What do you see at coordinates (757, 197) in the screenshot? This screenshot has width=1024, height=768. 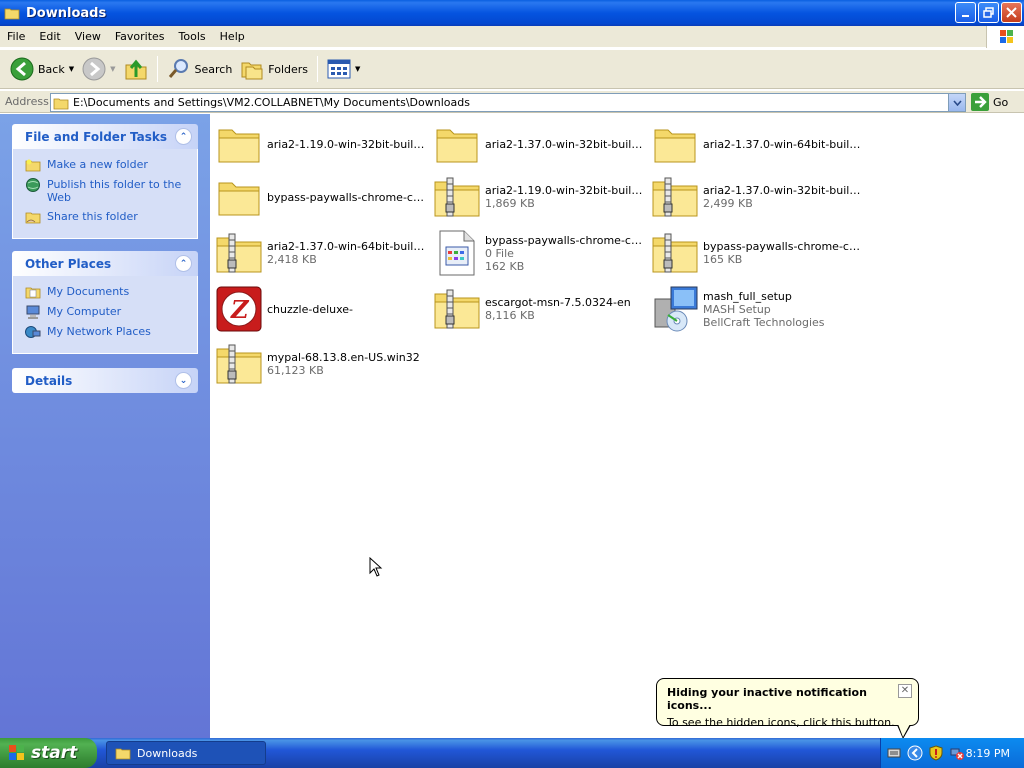 I see `file-item: aria2-1.37.0-win-32bit-build1 2,499 KB` at bounding box center [757, 197].